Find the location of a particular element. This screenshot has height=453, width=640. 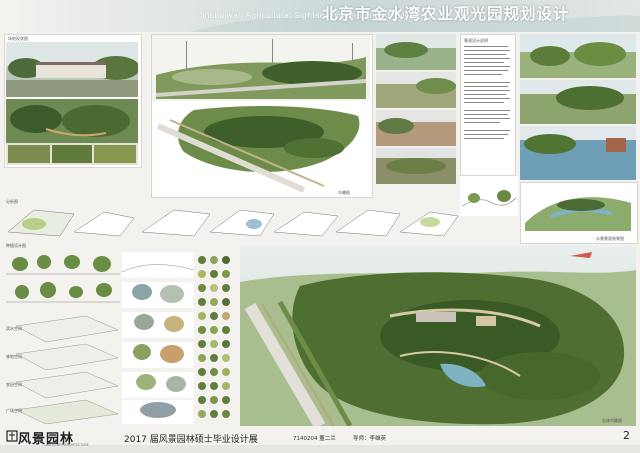

logo-icon is located at coordinates (12, 436).